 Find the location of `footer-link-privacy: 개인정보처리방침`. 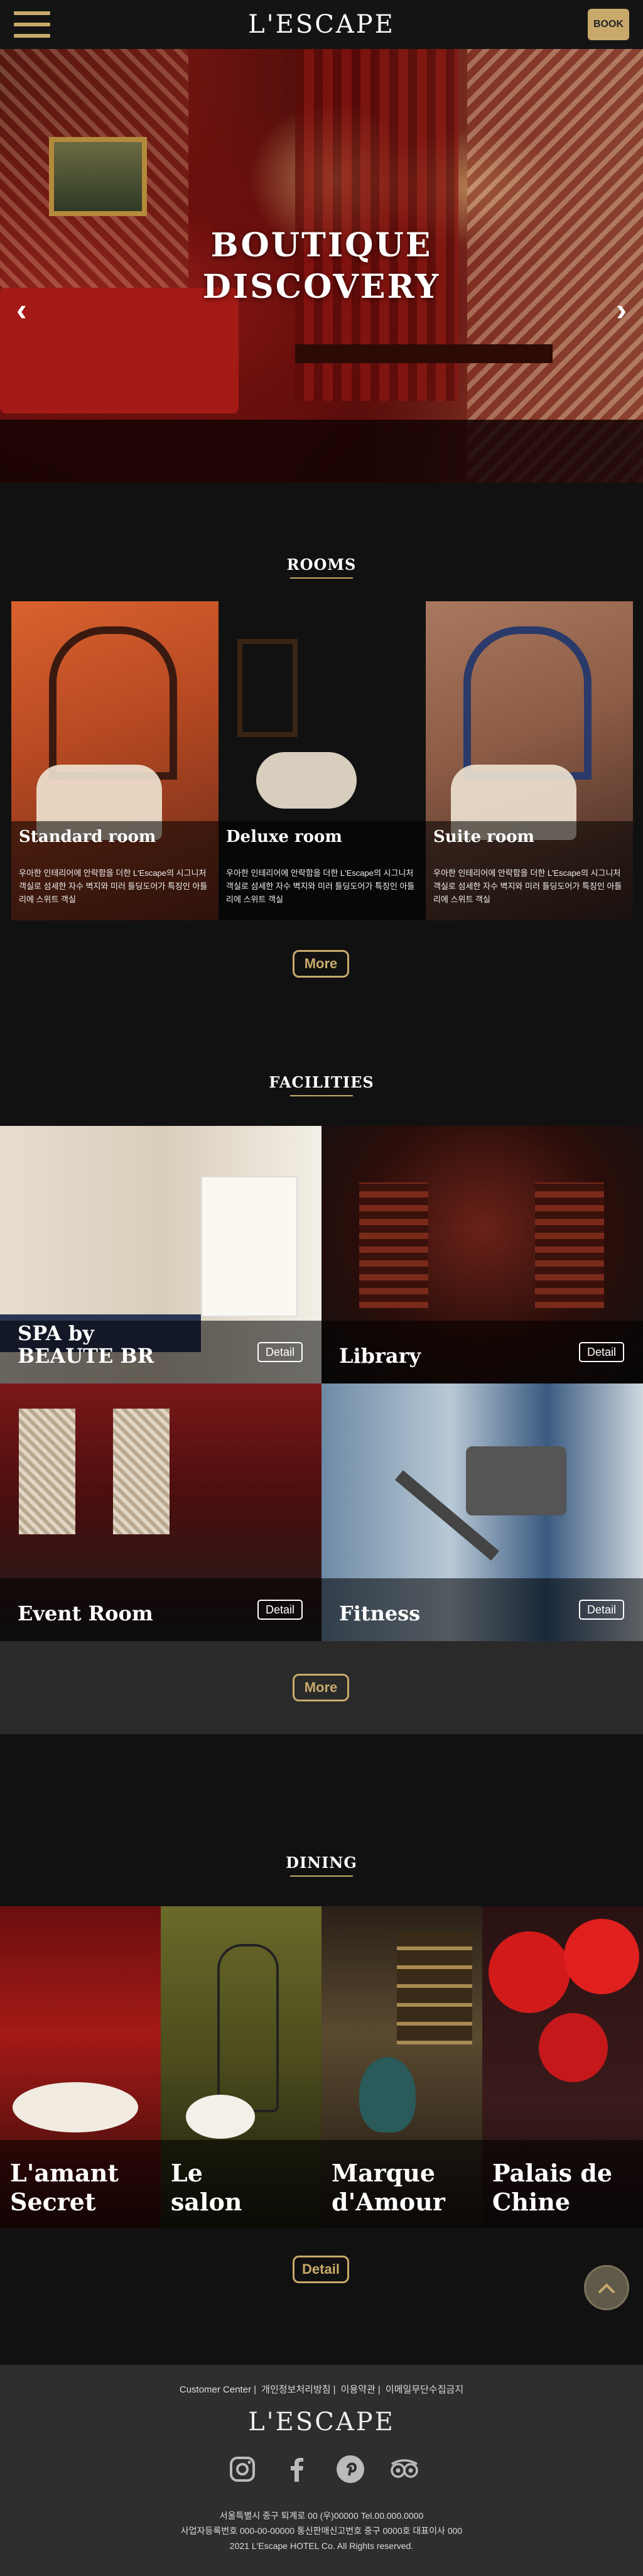

footer-link-privacy: 개인정보처리방침 is located at coordinates (295, 2389).